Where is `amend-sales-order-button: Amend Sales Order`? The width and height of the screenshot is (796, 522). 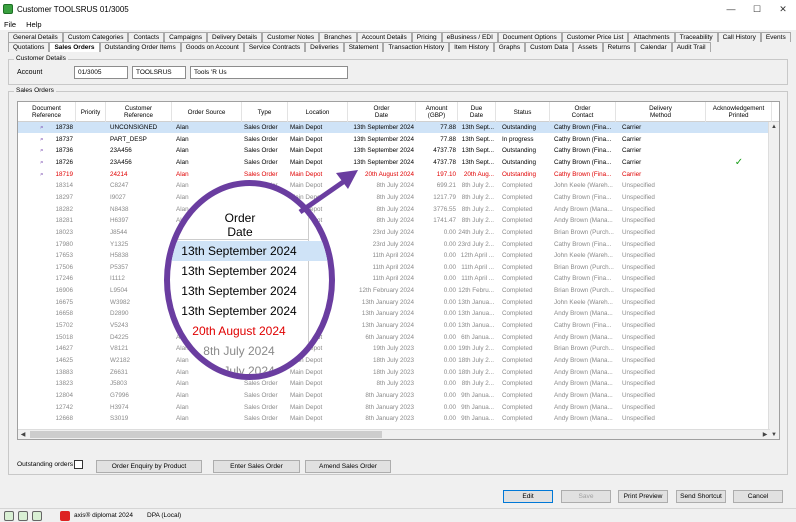 amend-sales-order-button: Amend Sales Order is located at coordinates (348, 466).